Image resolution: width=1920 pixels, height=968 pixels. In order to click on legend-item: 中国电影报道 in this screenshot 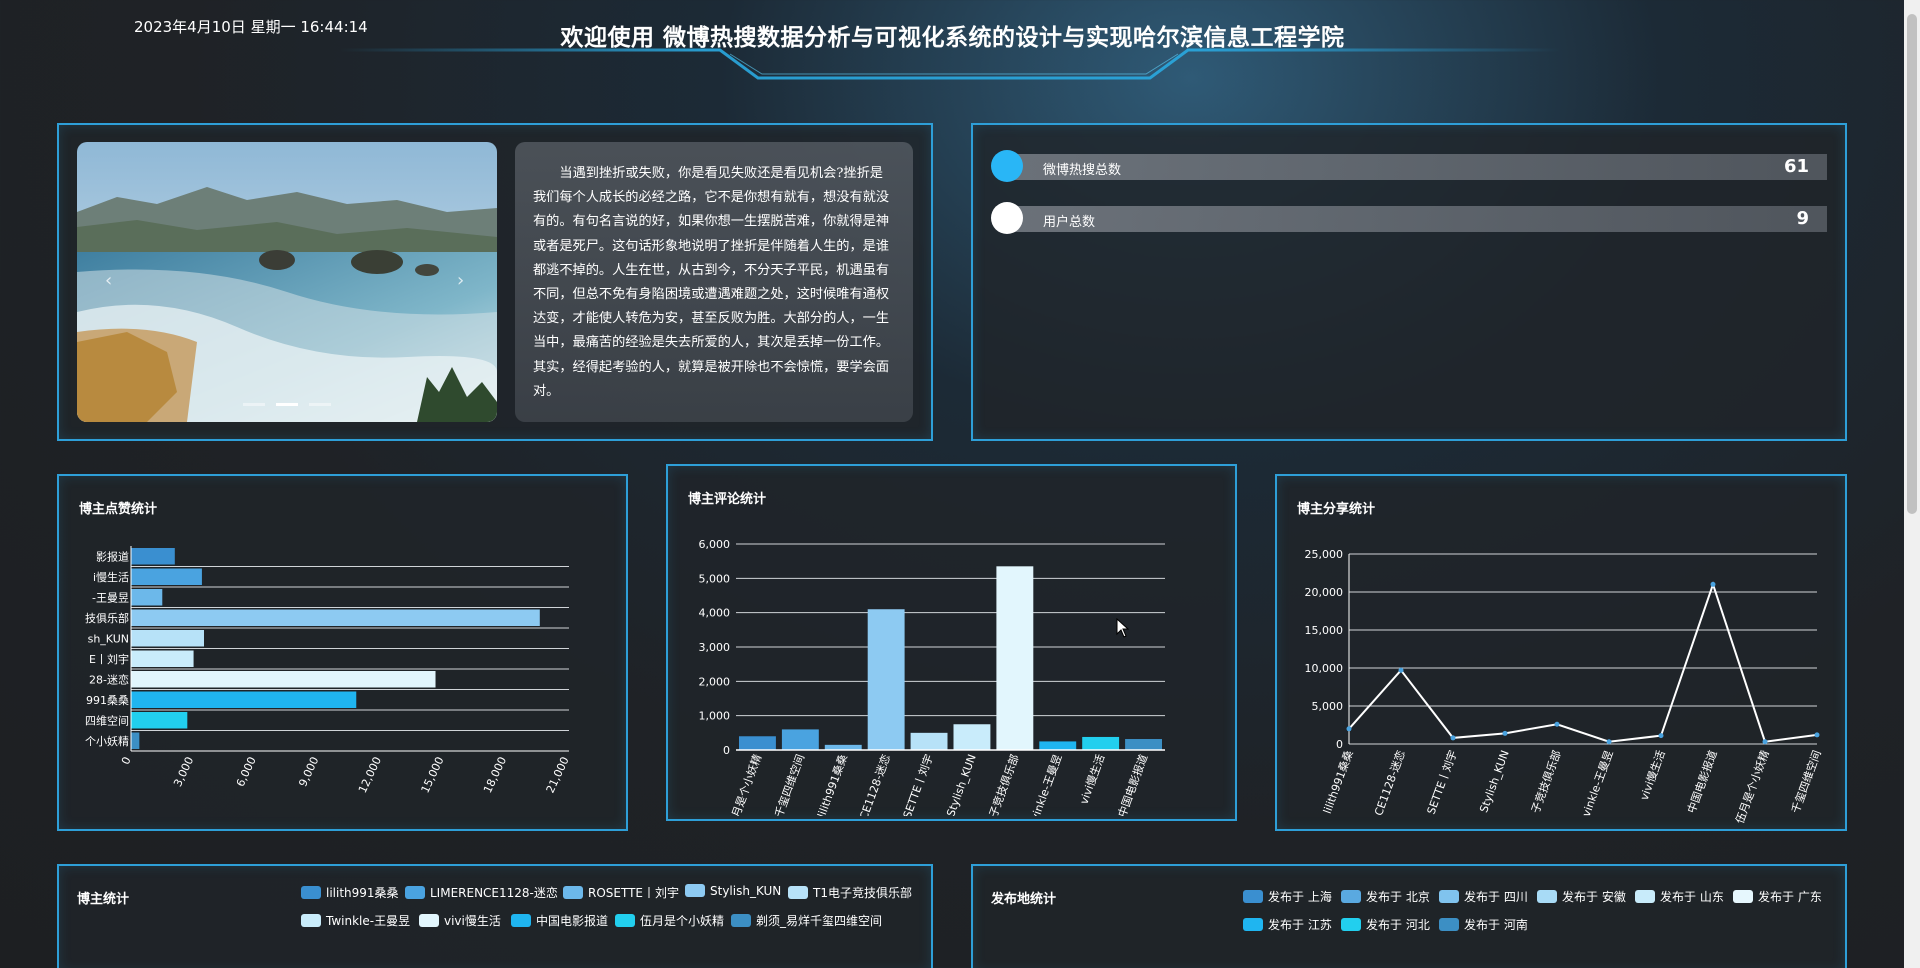, I will do `click(559, 920)`.